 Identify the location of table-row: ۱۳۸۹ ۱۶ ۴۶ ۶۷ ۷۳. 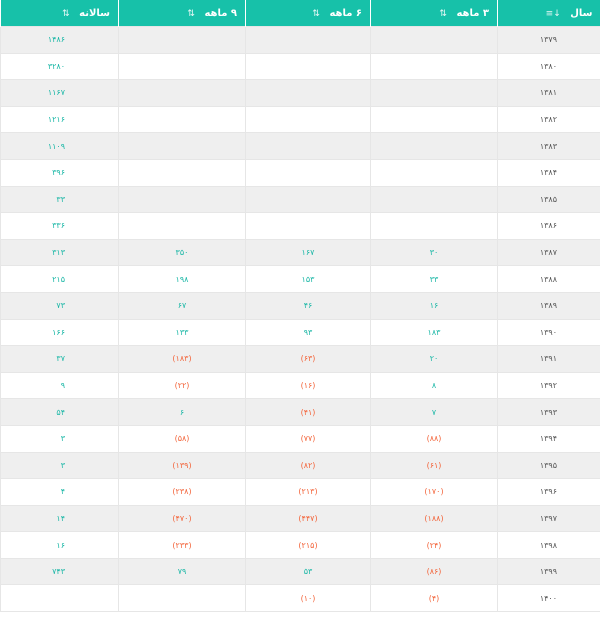
(300, 305).